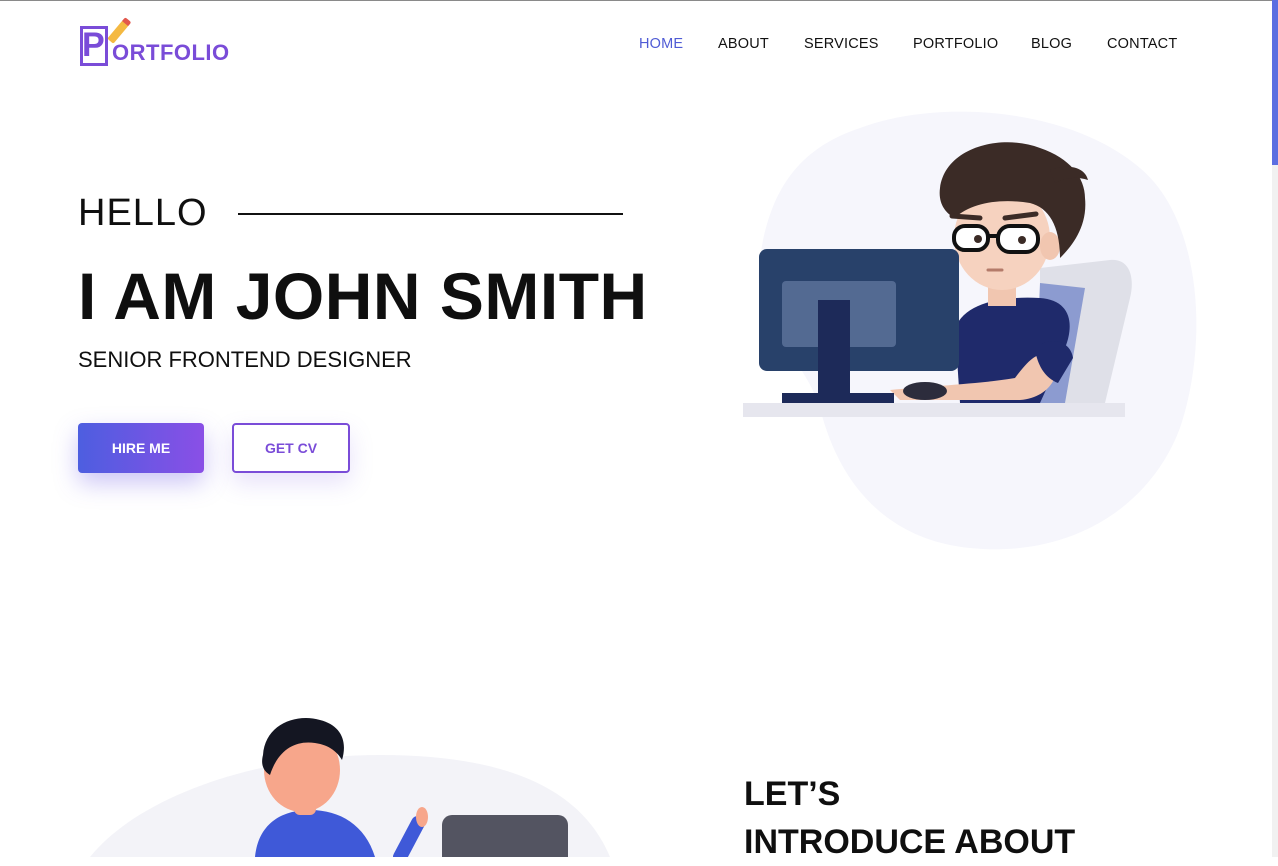  Describe the element at coordinates (1018, 239) in the screenshot. I see `glasses-right` at that location.